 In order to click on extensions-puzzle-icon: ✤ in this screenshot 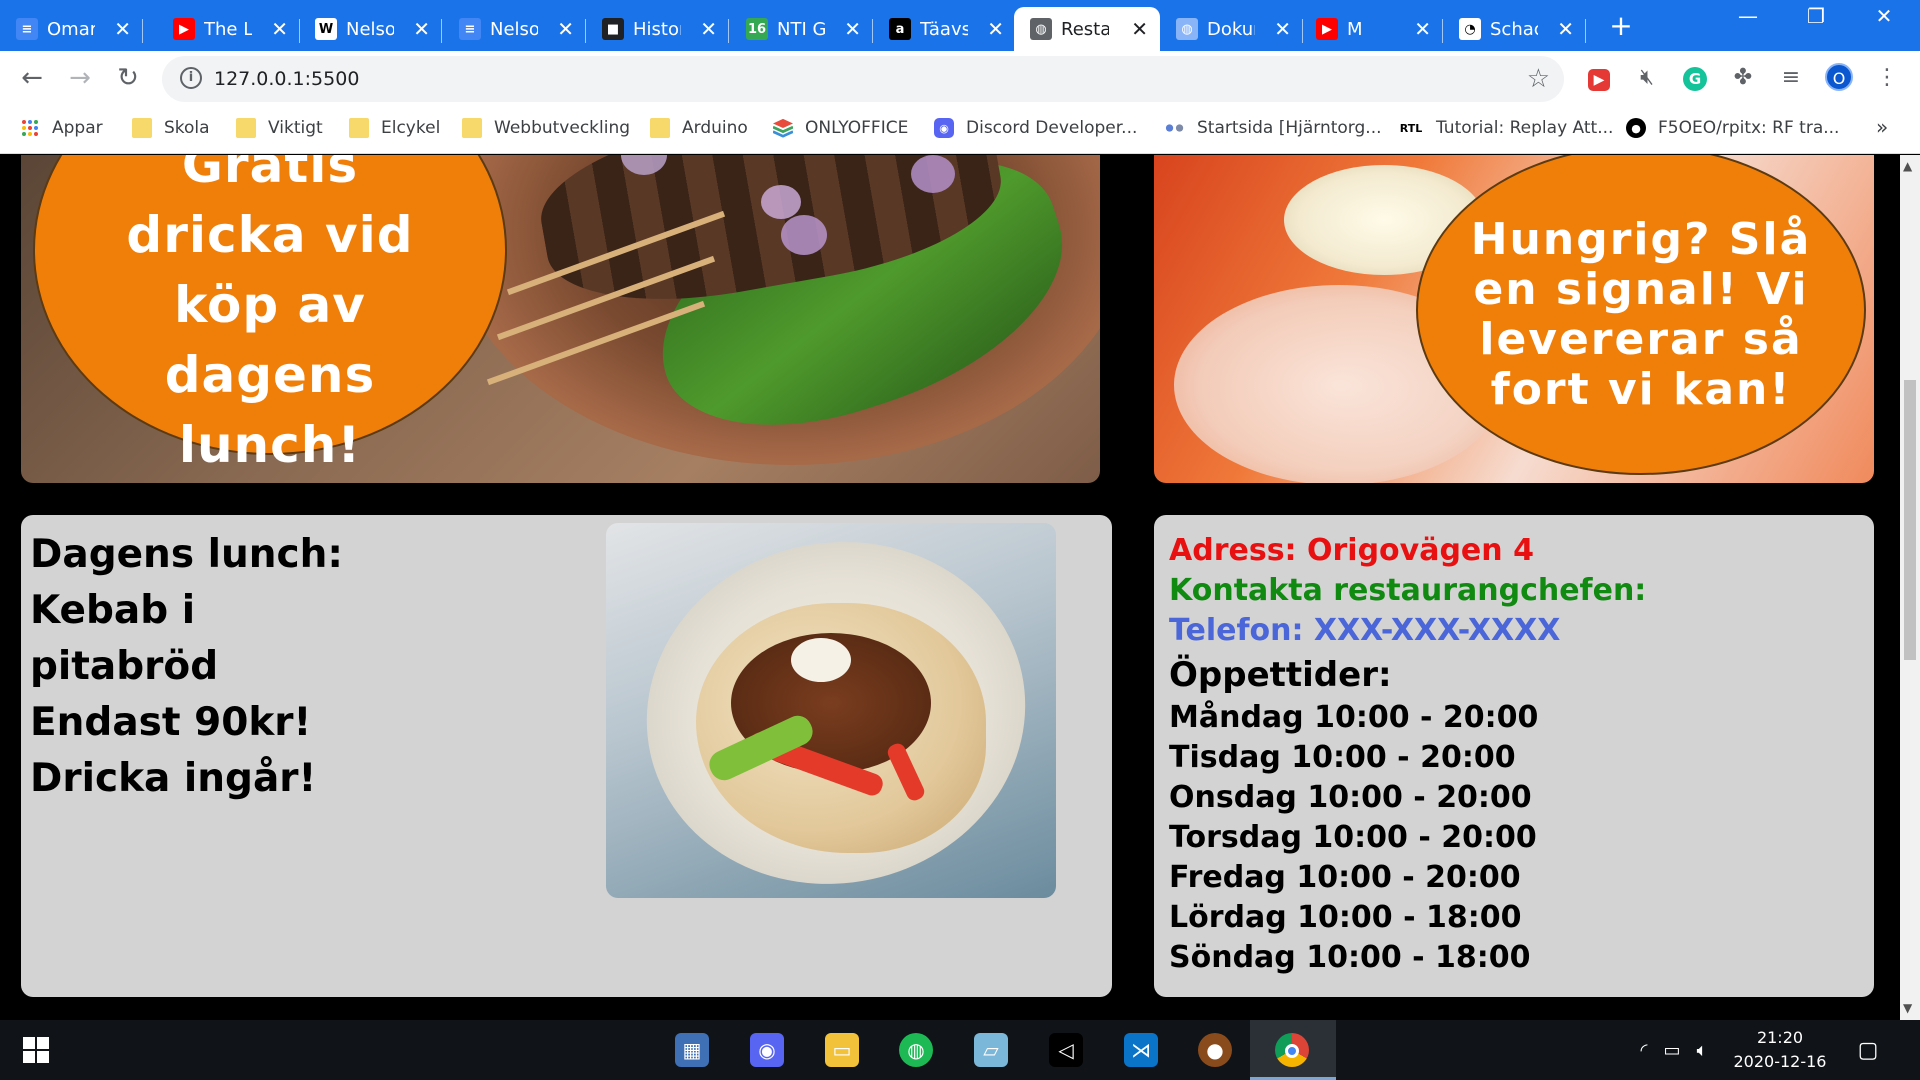, I will do `click(1743, 78)`.